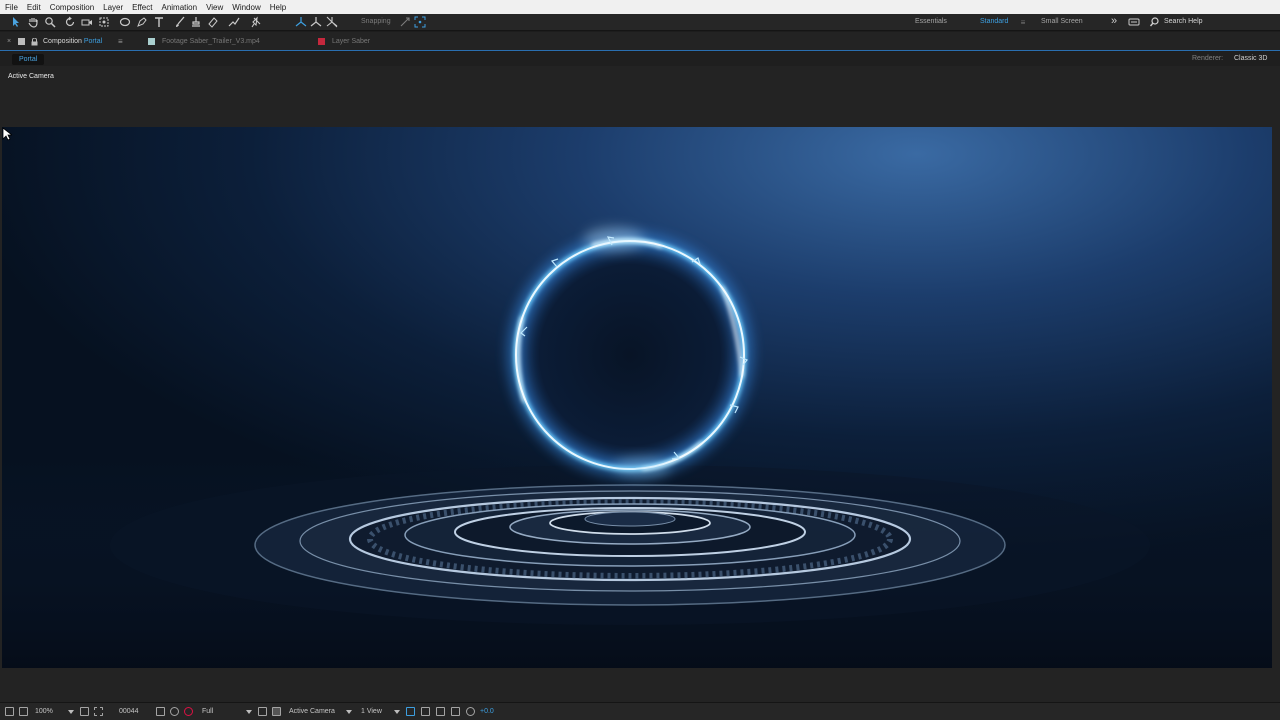 The height and width of the screenshot is (720, 1280). What do you see at coordinates (160, 711) in the screenshot?
I see `snapshot-icon` at bounding box center [160, 711].